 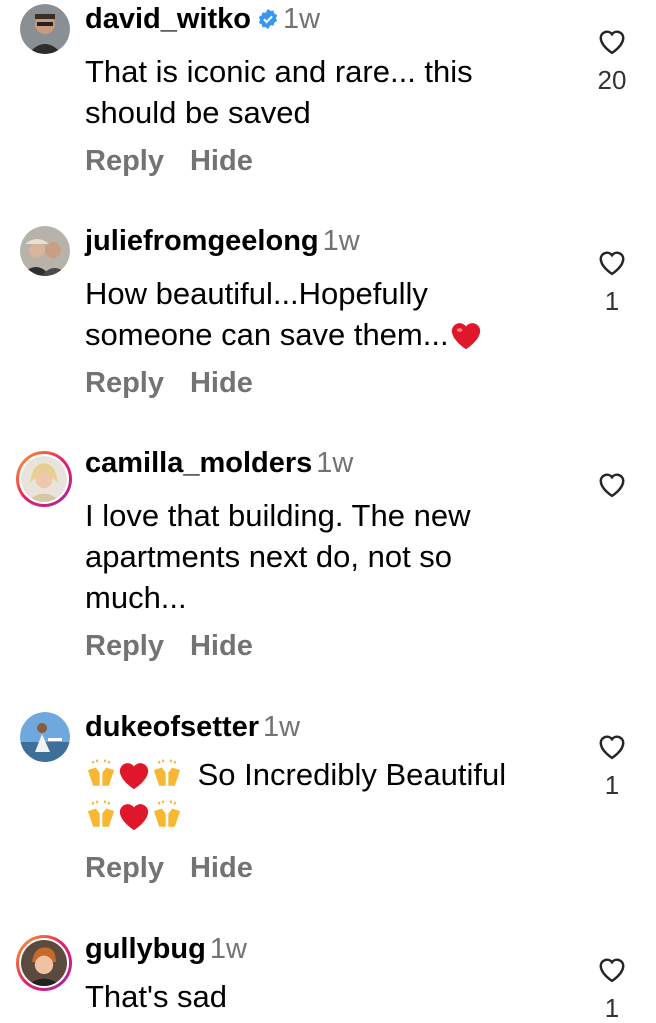 I want to click on username: dukeofsetter, so click(x=172, y=727).